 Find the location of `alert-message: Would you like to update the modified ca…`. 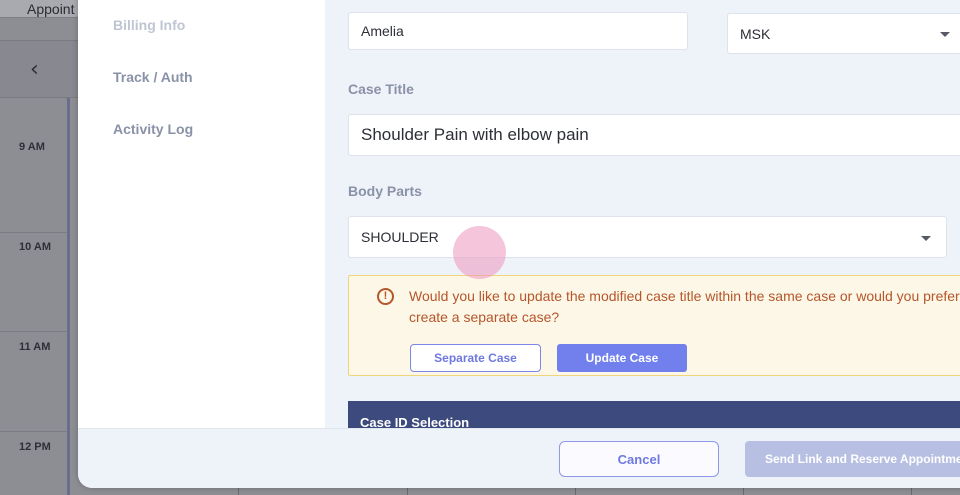

alert-message: Would you like to update the modified ca… is located at coordinates (684, 306).